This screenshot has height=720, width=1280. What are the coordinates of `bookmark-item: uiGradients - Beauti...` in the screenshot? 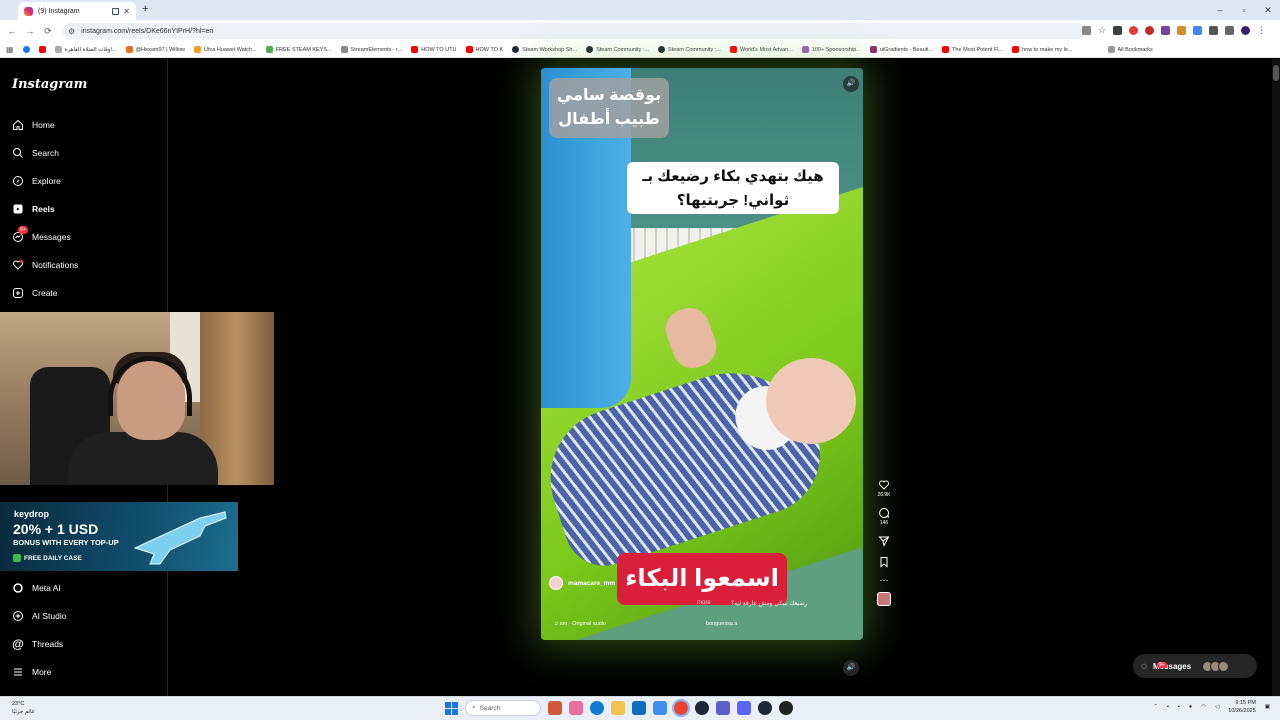 It's located at (901, 49).